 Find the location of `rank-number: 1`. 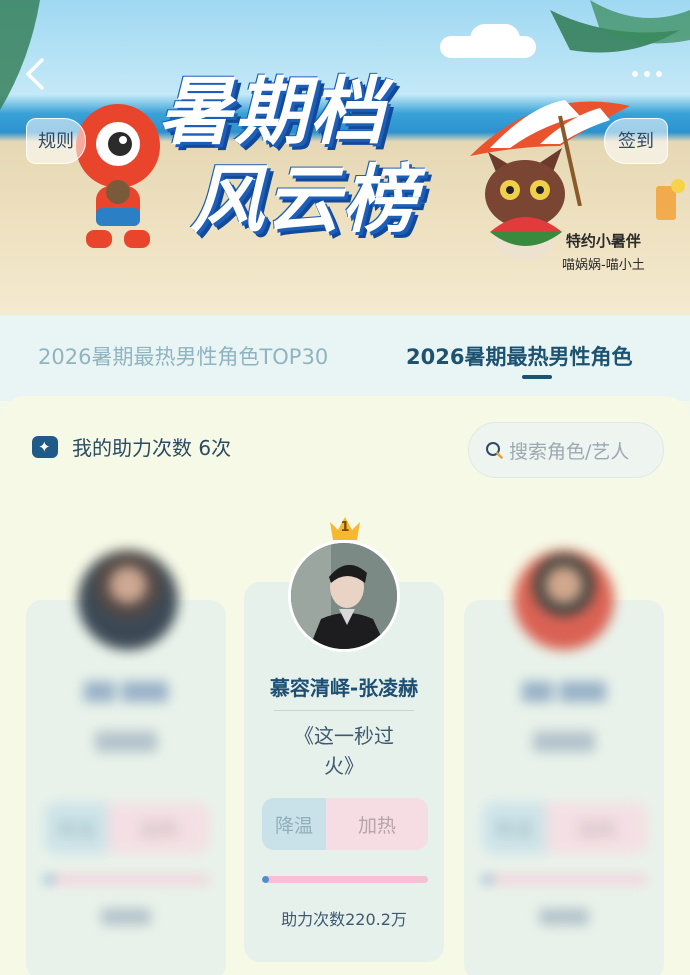

rank-number: 1 is located at coordinates (345, 527).